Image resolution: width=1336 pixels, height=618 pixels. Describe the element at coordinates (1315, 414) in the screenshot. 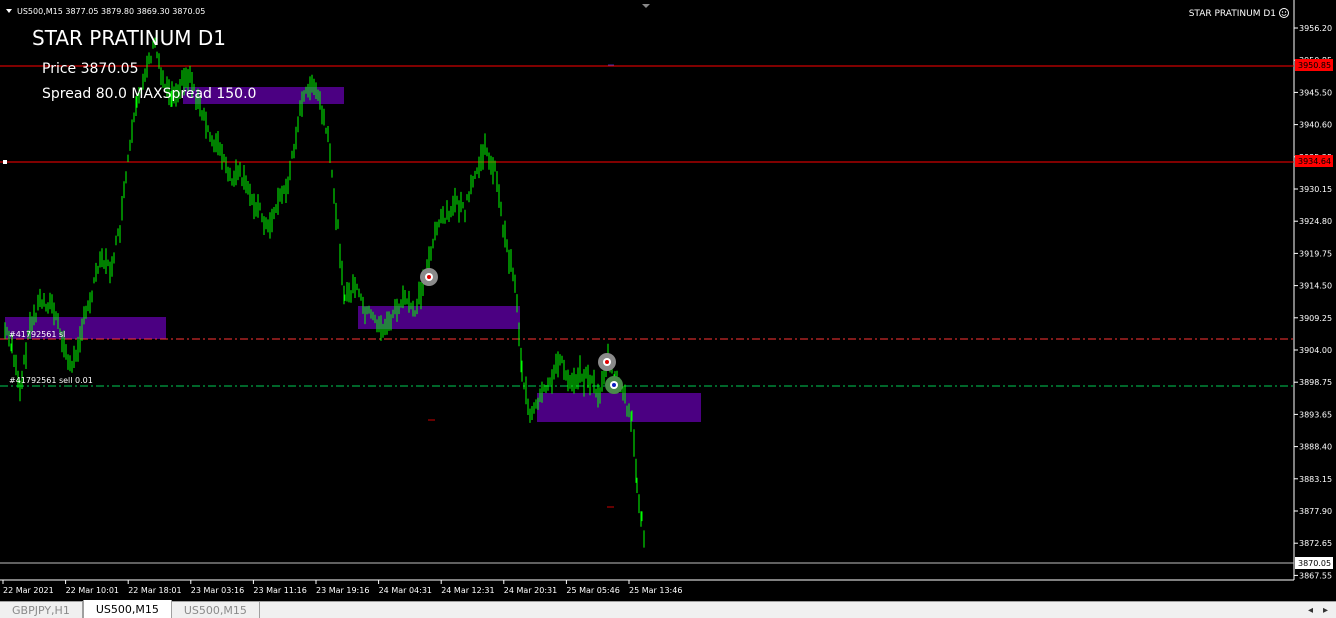

I see `price-tick-label: 3893.65` at that location.